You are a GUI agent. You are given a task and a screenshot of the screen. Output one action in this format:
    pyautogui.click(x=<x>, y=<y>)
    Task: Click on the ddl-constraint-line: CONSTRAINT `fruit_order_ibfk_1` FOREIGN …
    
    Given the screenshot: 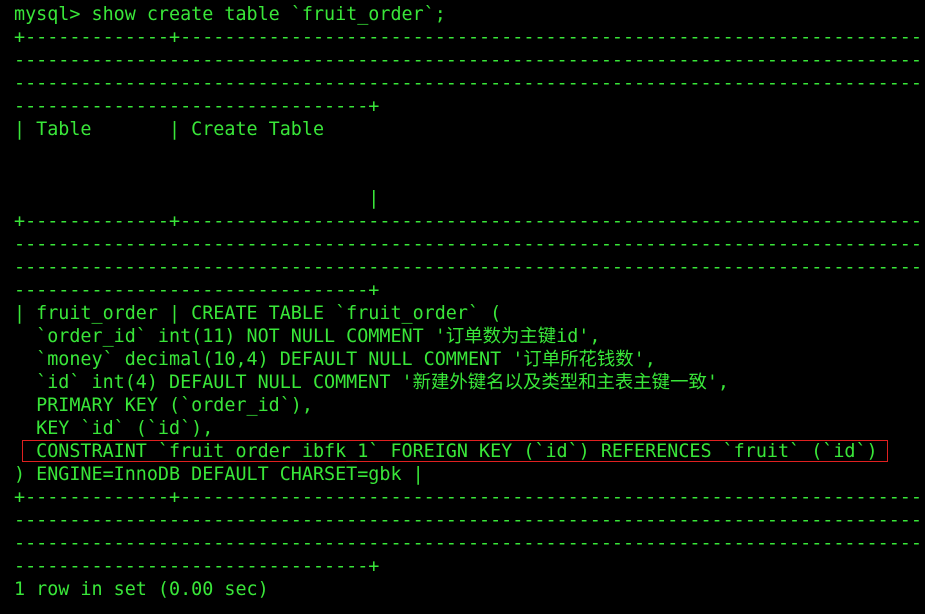 What is the action you would take?
    pyautogui.click(x=446, y=451)
    